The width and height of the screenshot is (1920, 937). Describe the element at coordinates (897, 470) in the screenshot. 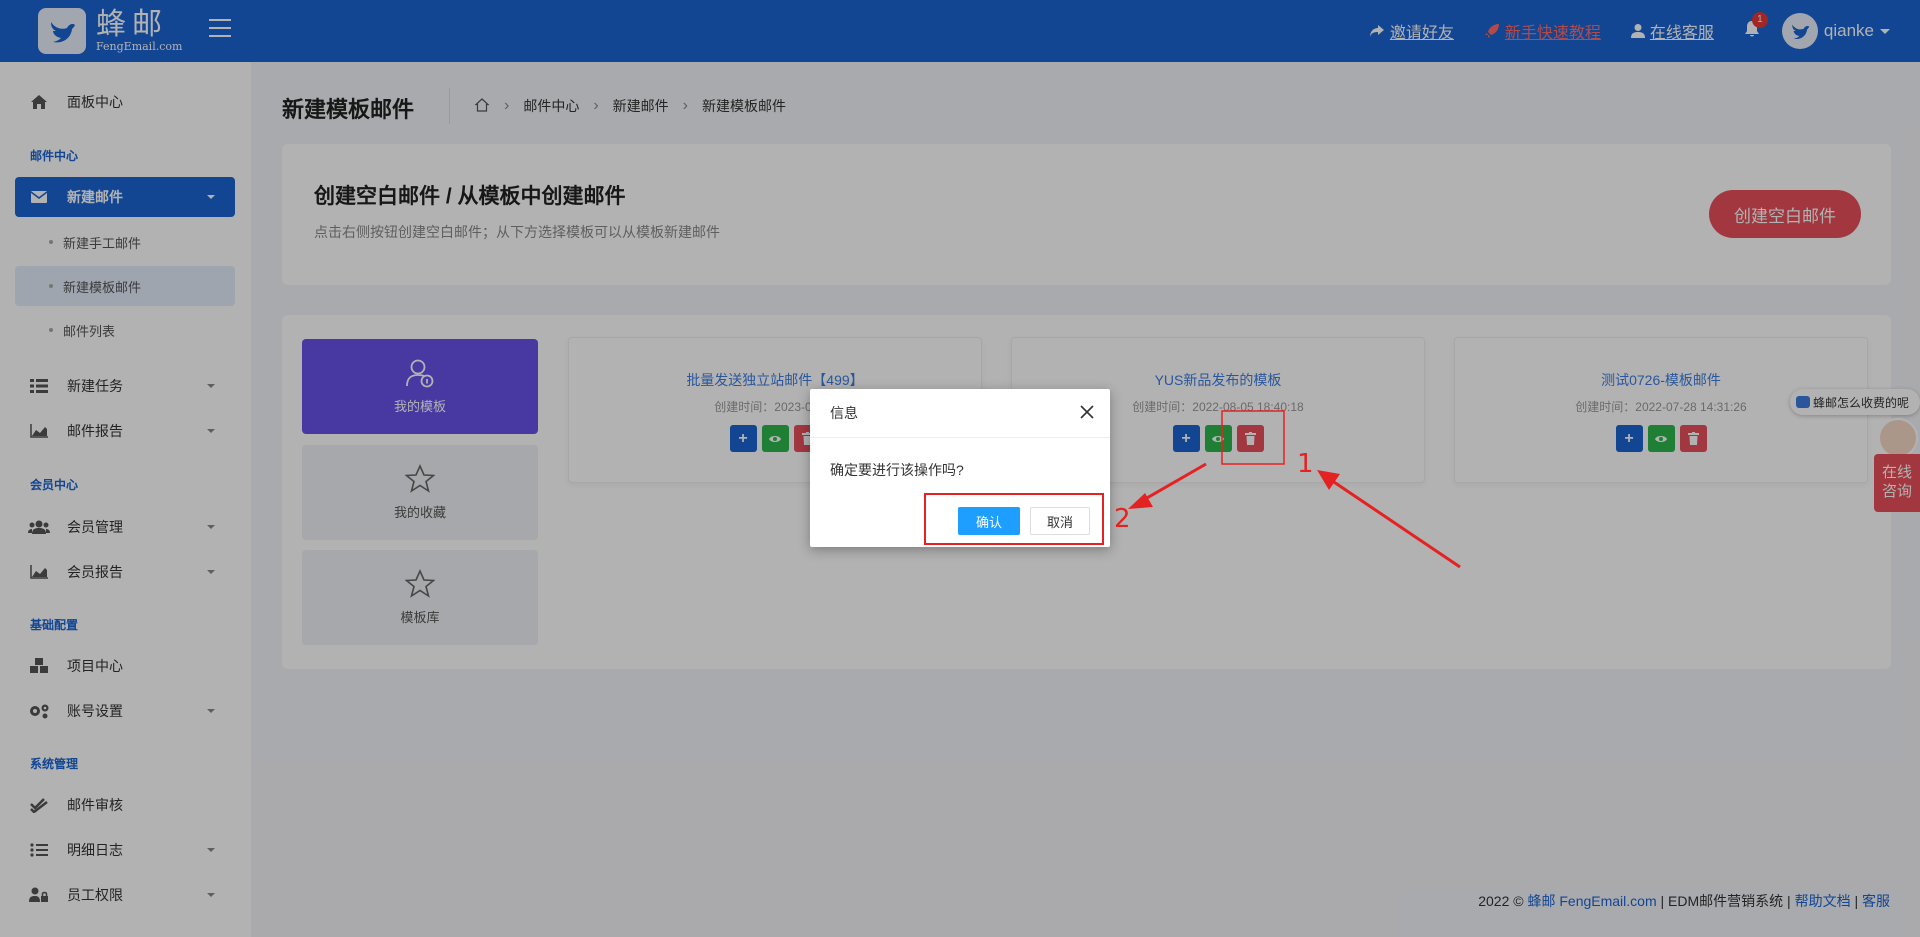

I see `dialog-message: 确定要进行该操作吗?` at that location.